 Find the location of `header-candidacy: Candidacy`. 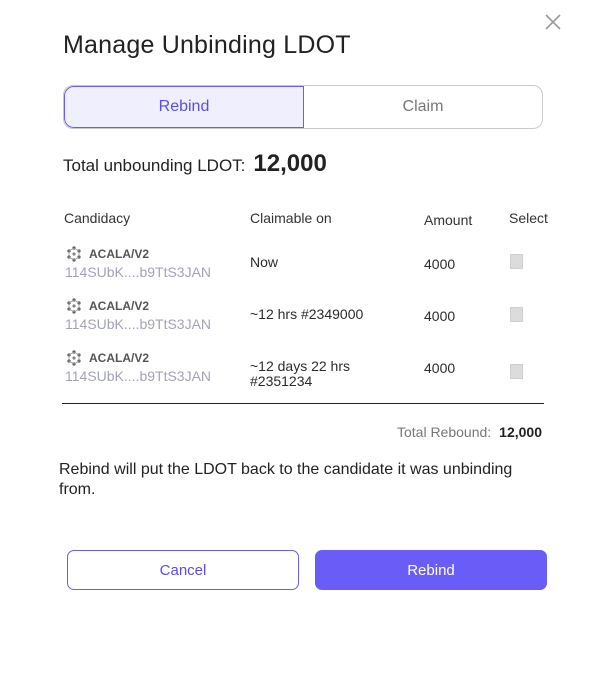

header-candidacy: Candidacy is located at coordinates (97, 218).